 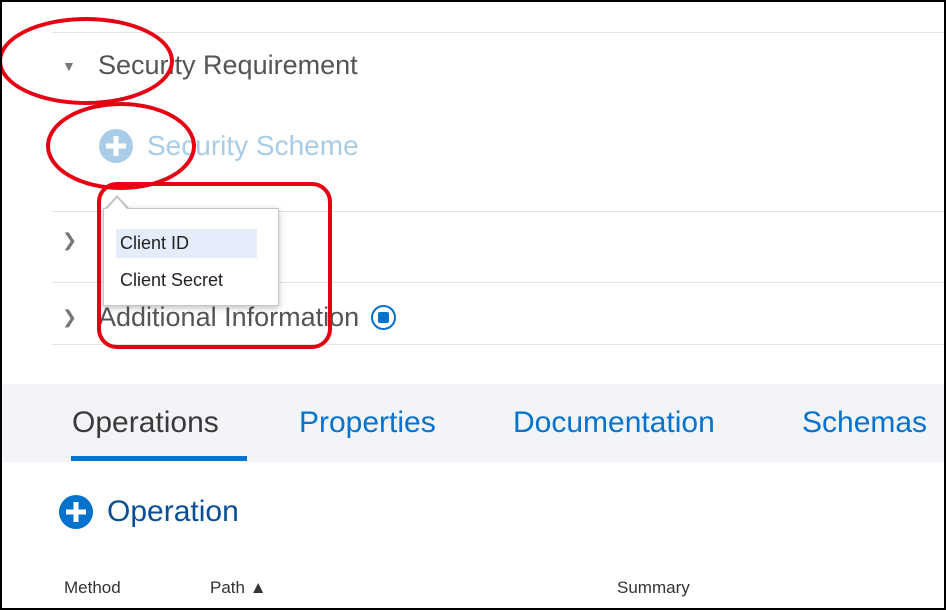 What do you see at coordinates (253, 145) in the screenshot?
I see `security-scheme-label: Security Scheme` at bounding box center [253, 145].